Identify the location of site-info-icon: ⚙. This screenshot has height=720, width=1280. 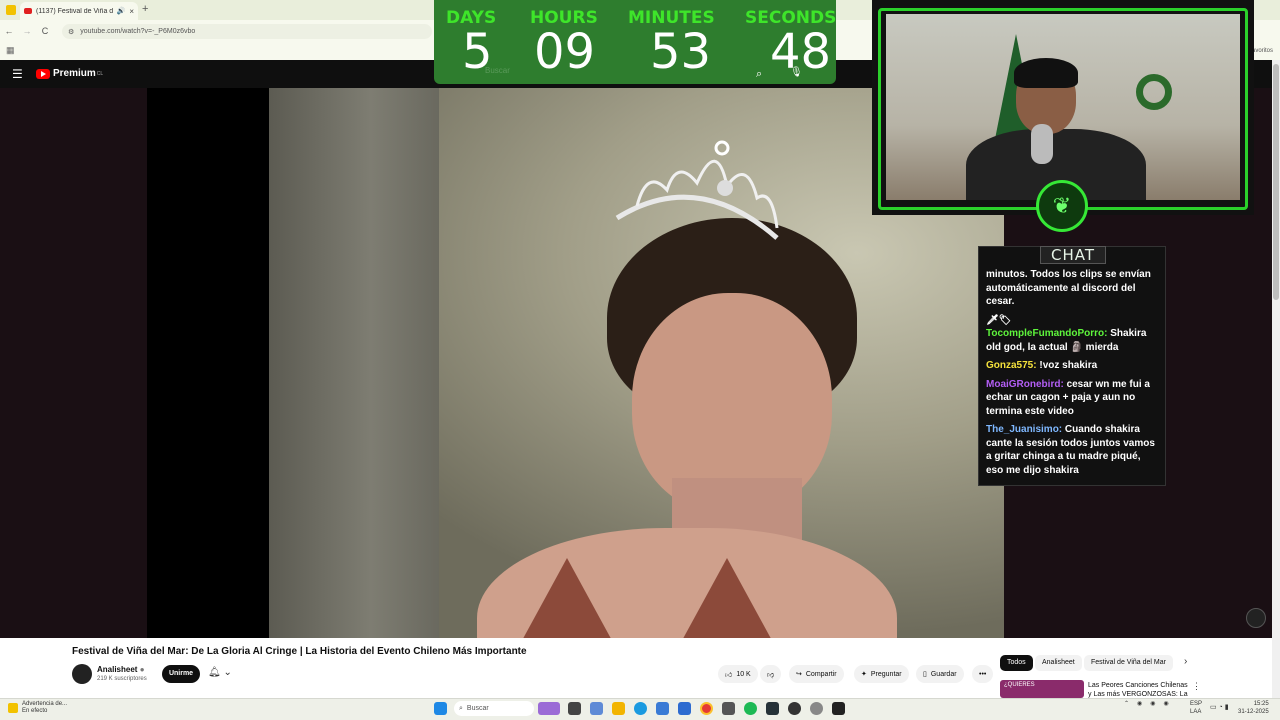
(71, 32).